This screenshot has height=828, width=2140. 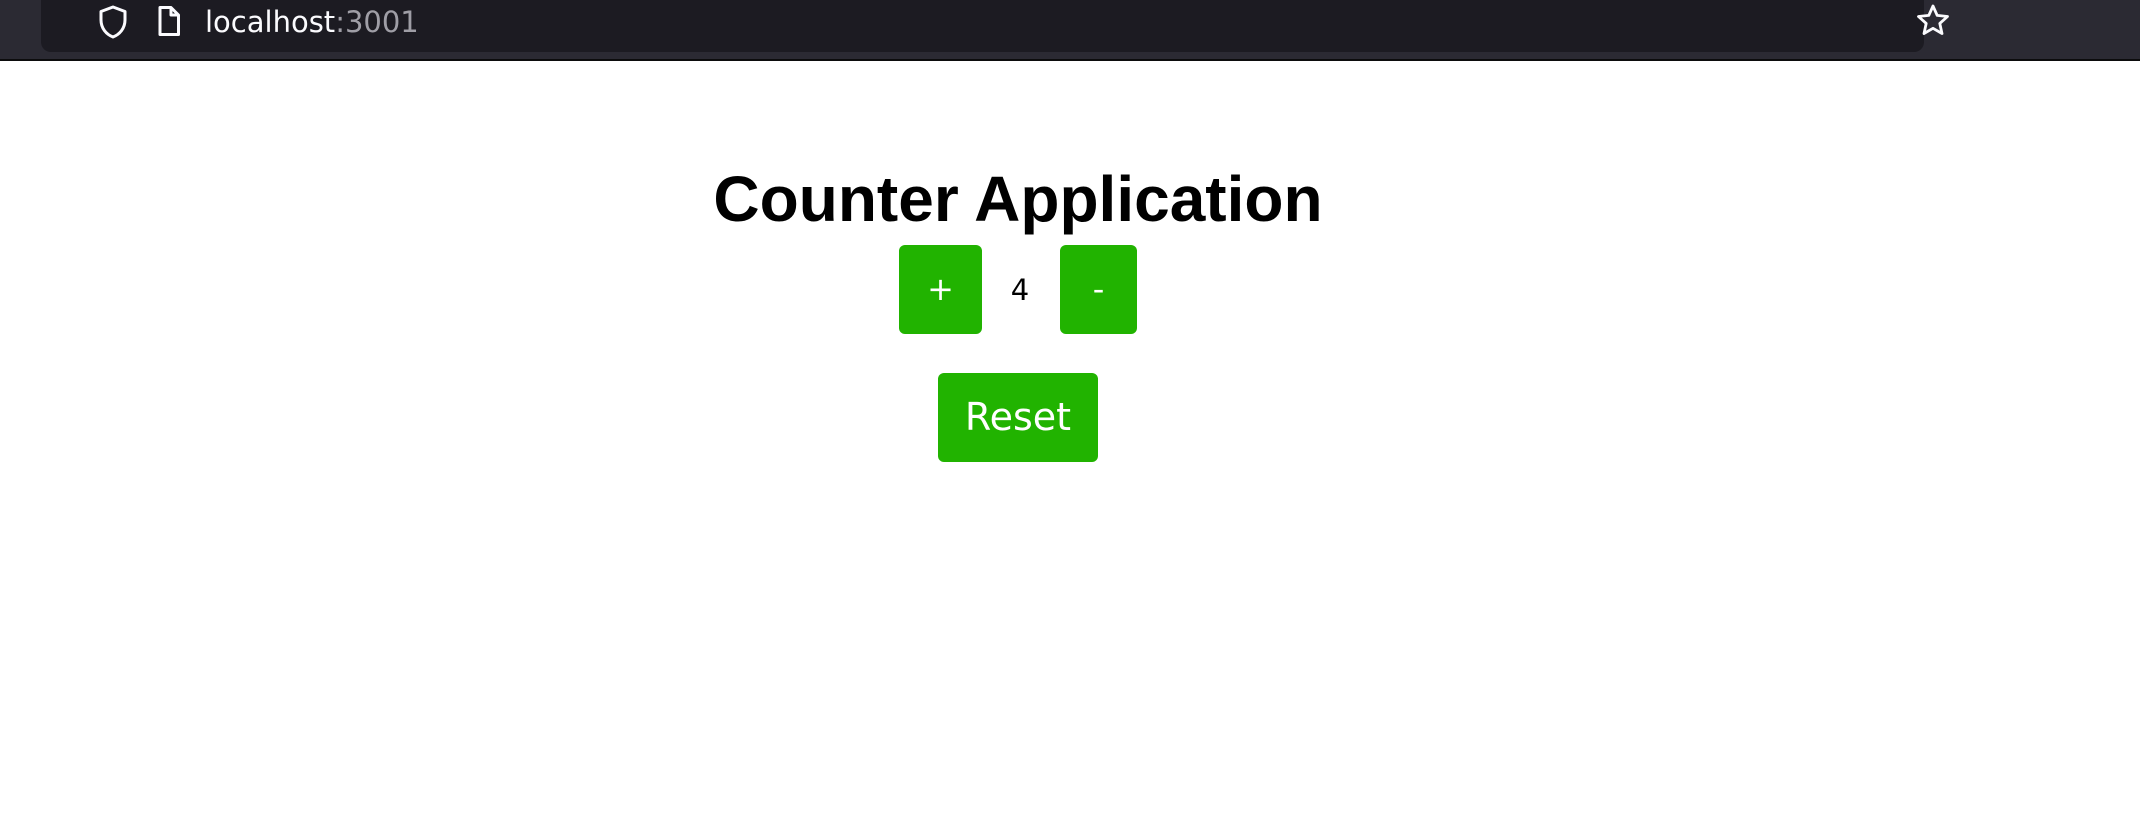 What do you see at coordinates (270, 22) in the screenshot?
I see `url-host: localhost` at bounding box center [270, 22].